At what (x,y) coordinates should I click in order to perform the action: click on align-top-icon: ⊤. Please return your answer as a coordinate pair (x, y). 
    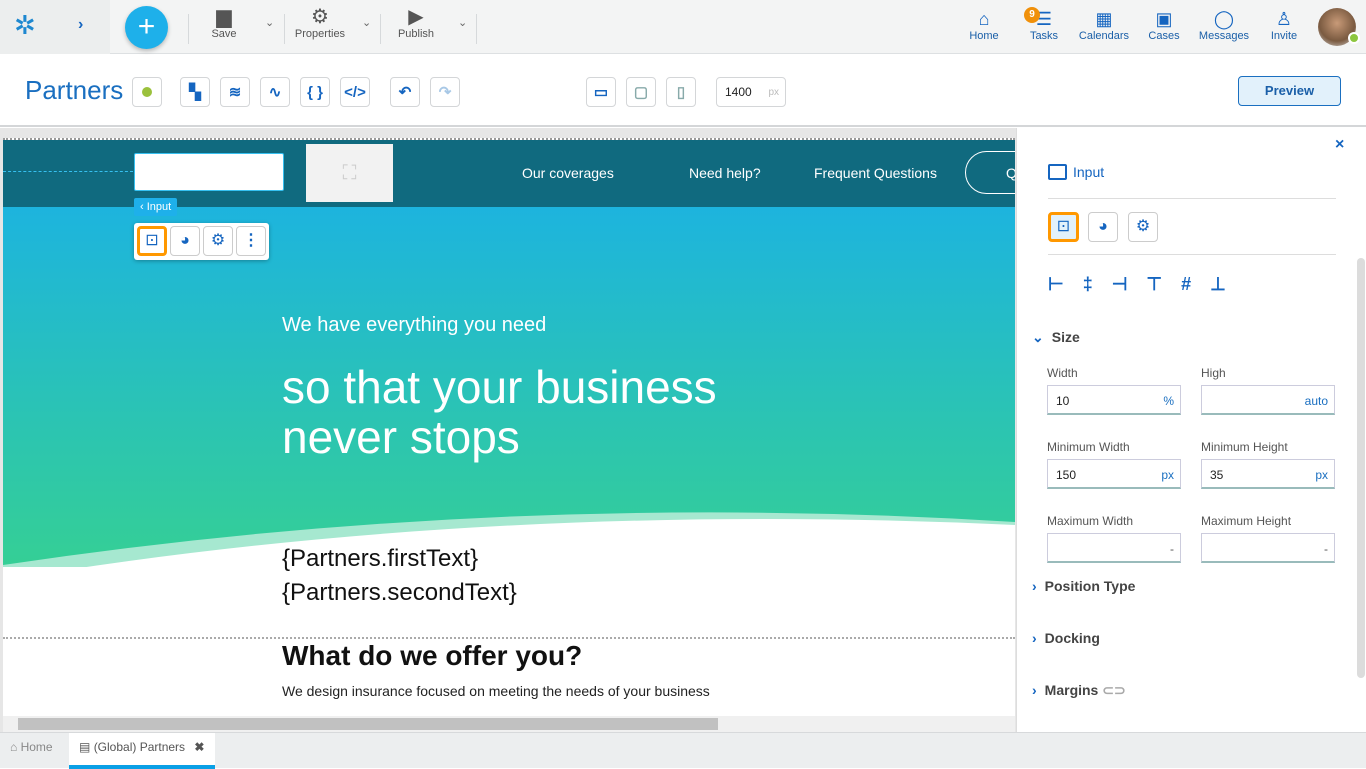
    Looking at the image, I should click on (1154, 284).